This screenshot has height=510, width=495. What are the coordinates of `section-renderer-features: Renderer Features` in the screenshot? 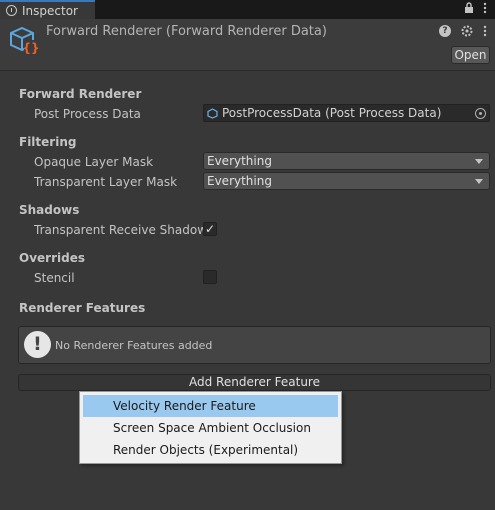 It's located at (82, 308).